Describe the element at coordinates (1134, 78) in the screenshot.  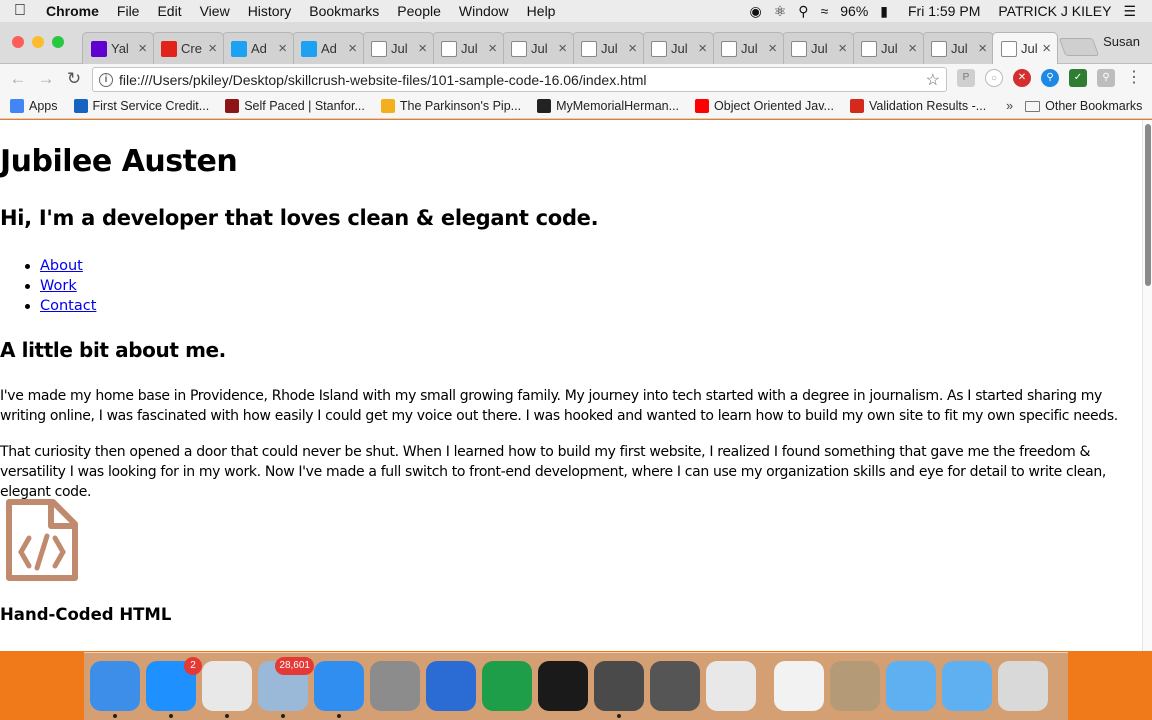
I see `chrome-menu-icon: ⋮` at that location.